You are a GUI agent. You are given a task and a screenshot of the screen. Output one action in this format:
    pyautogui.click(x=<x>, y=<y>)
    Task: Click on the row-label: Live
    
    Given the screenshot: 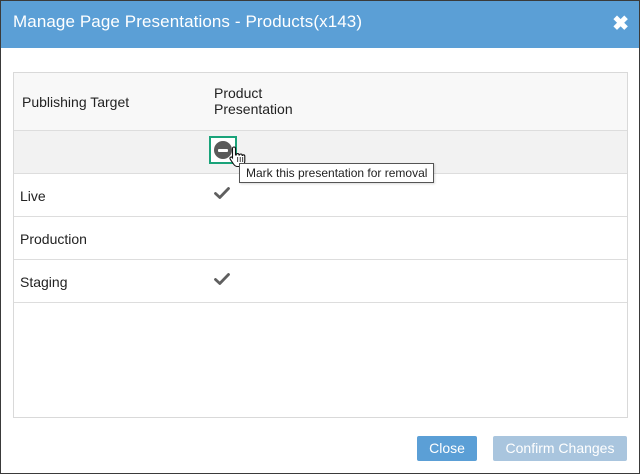 What is the action you would take?
    pyautogui.click(x=33, y=196)
    